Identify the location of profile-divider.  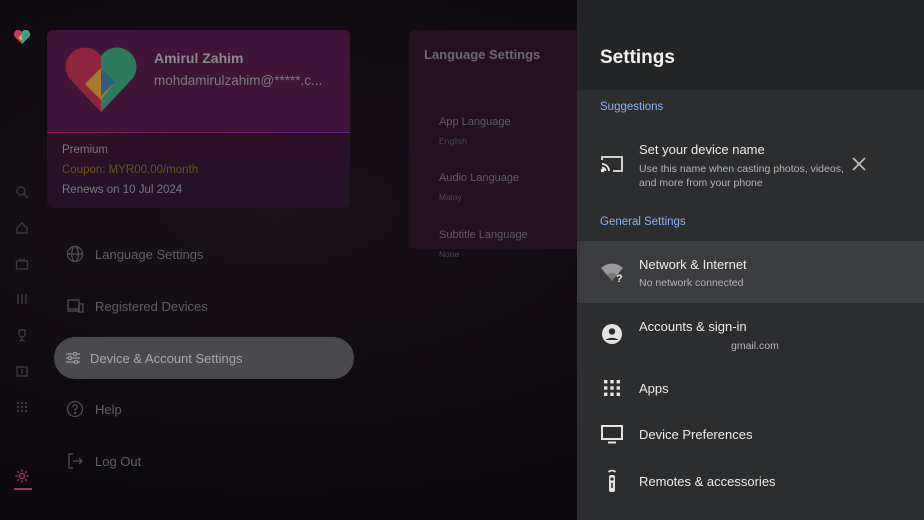
(198, 132).